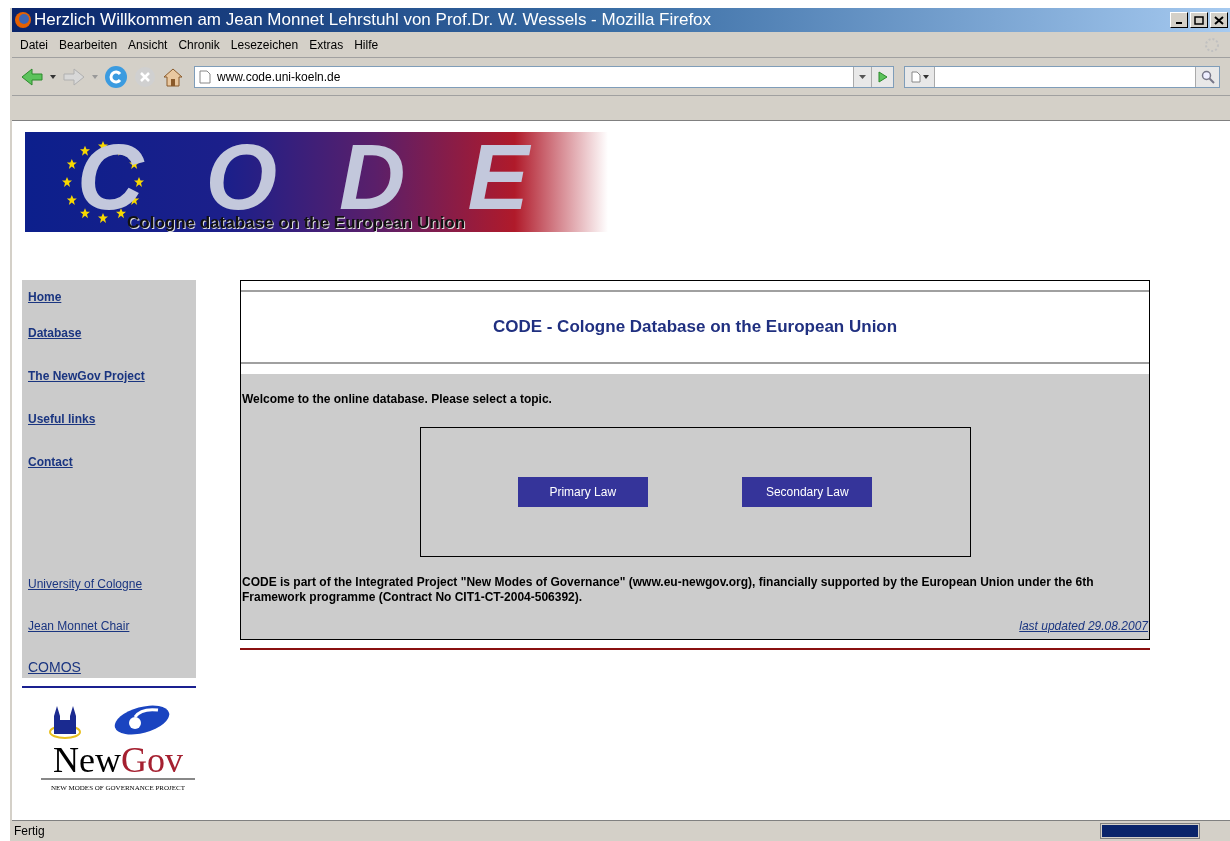  What do you see at coordinates (695, 327) in the screenshot?
I see `page-heading: CODE - Cologne Database on the European Union` at bounding box center [695, 327].